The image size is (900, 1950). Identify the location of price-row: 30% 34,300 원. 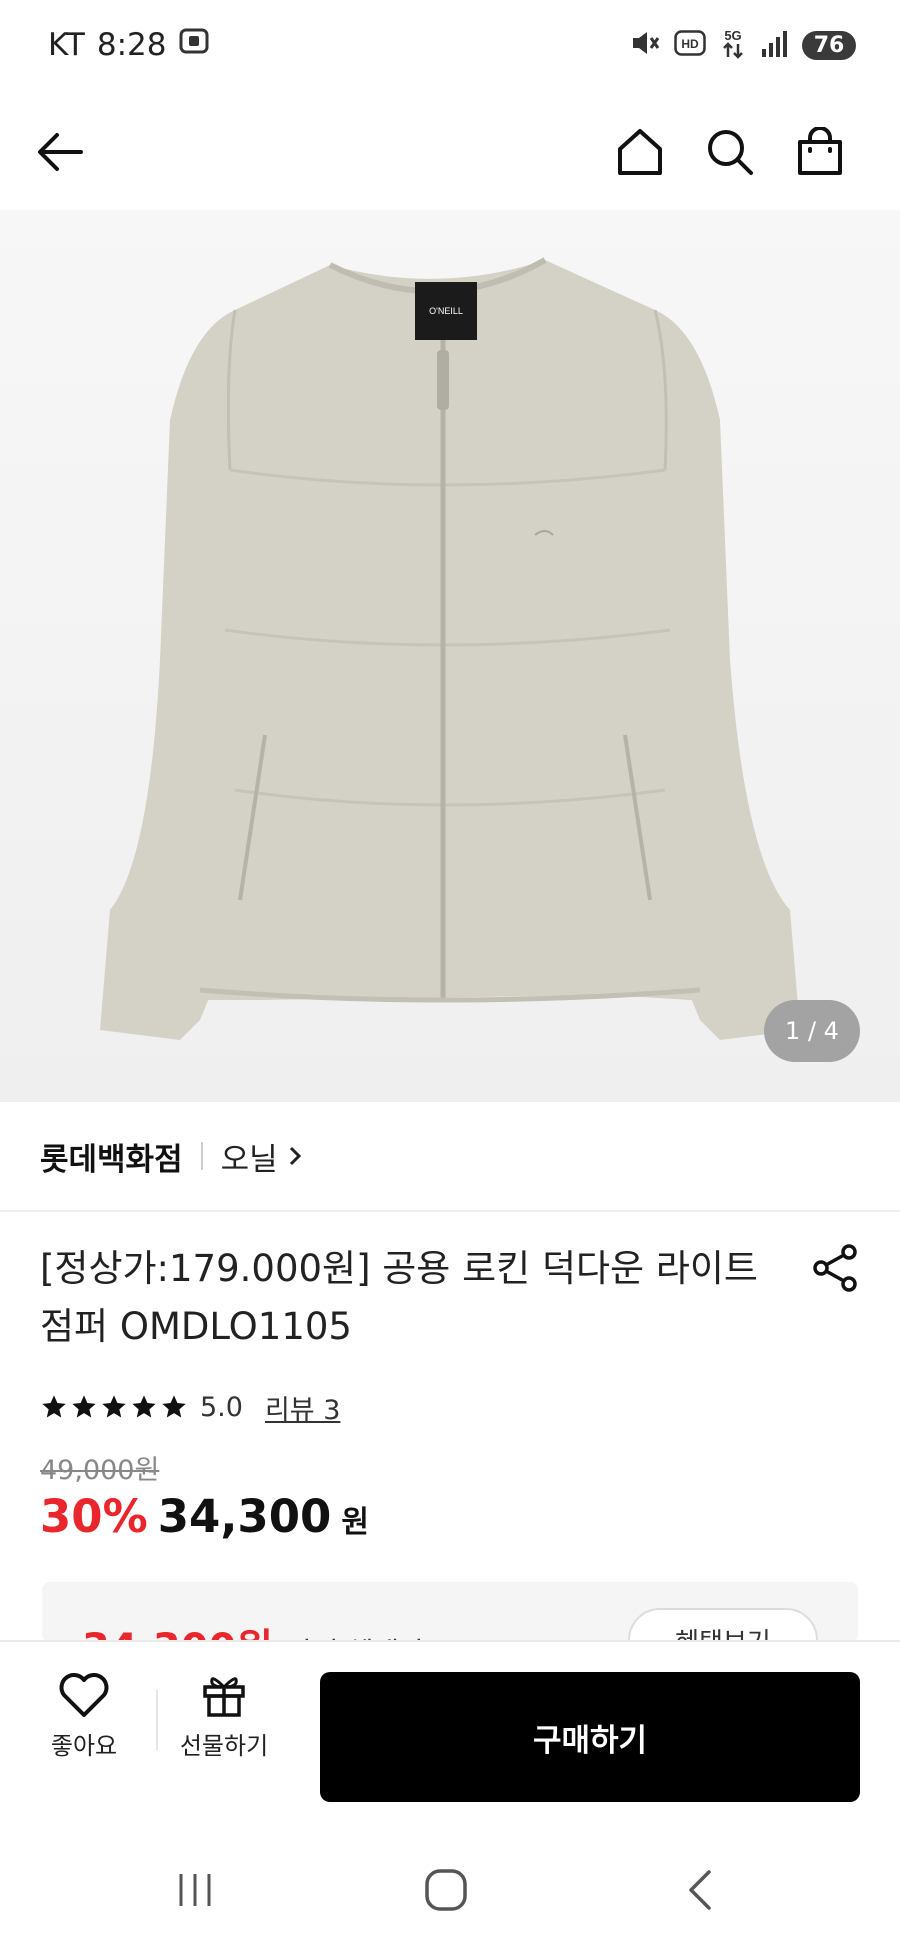
(204, 1516).